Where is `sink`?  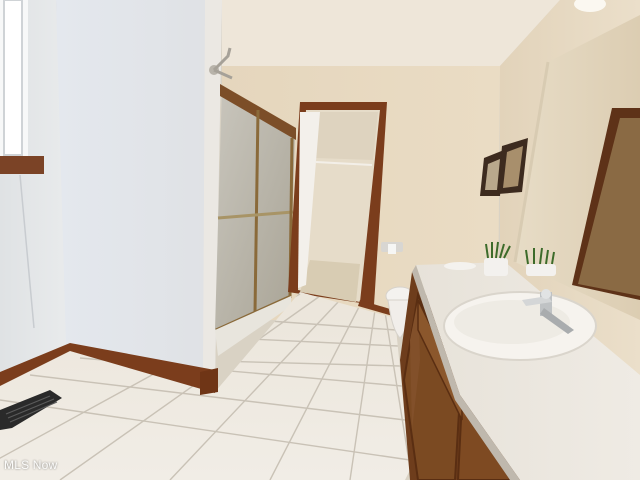
sink is located at coordinates (520, 326).